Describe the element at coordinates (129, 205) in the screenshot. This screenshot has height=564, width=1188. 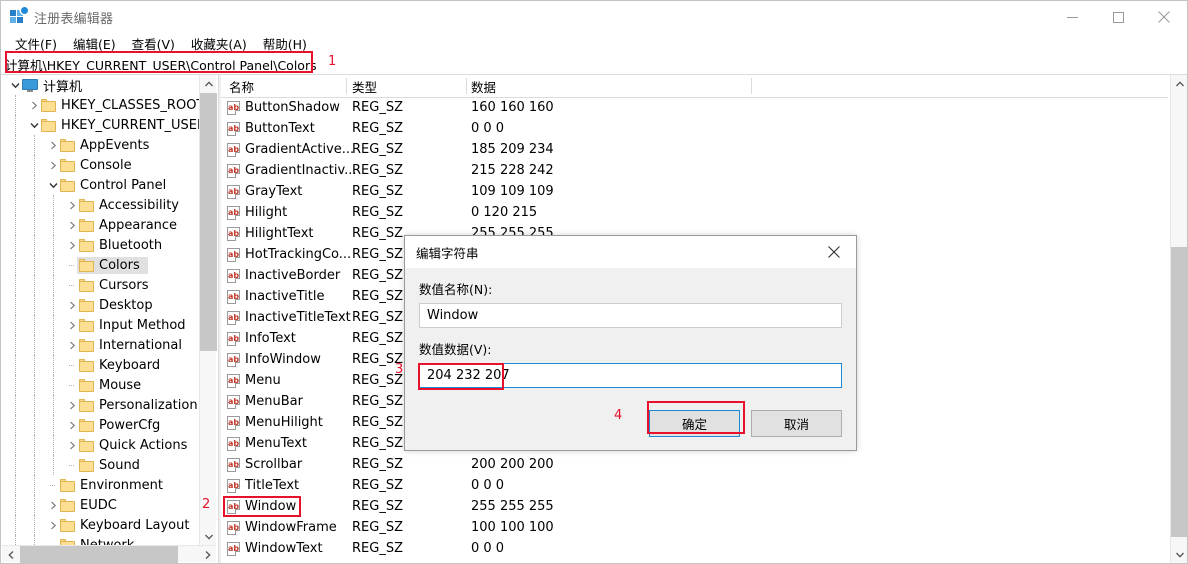
I see `tree-item-content: Accessibility` at that location.